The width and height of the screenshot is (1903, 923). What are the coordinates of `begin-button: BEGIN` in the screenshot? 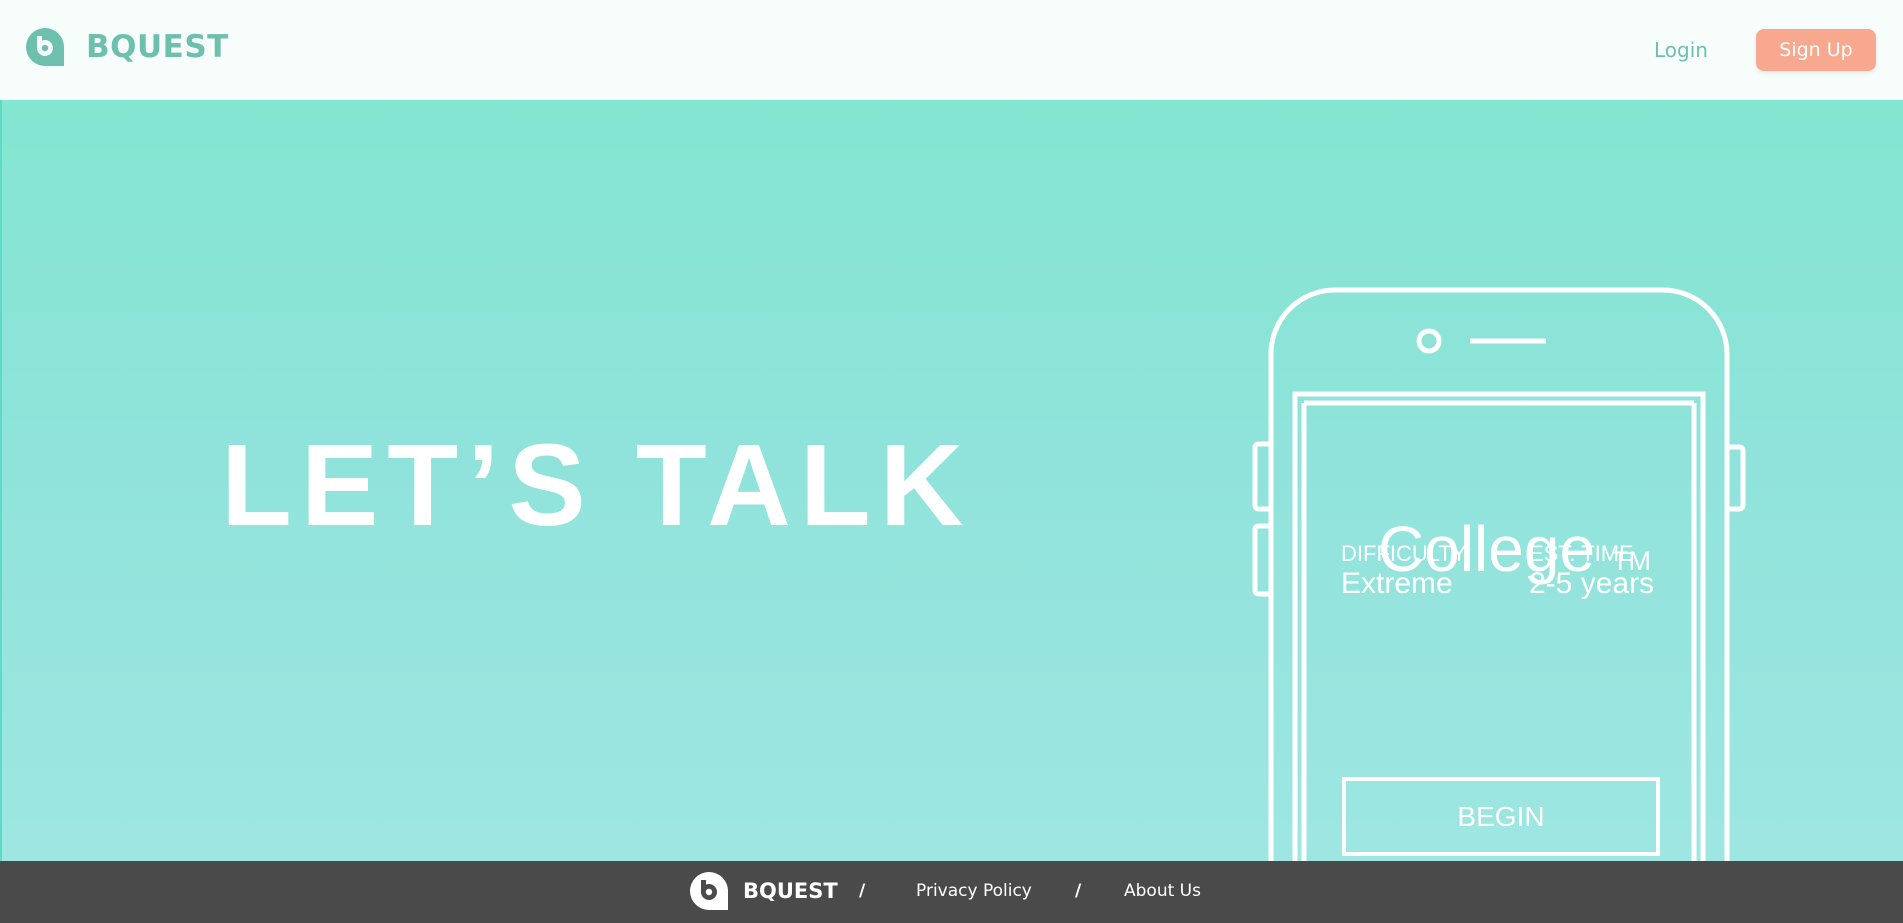 It's located at (1501, 816).